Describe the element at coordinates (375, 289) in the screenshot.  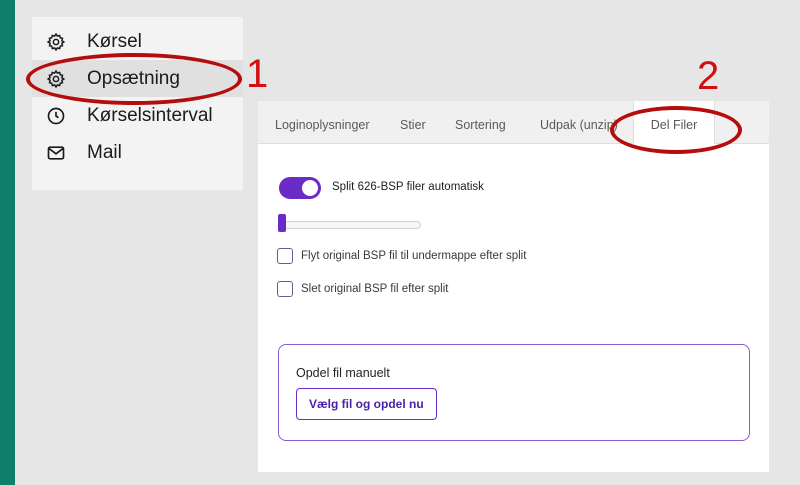
I see `delete-original-label: Slet original BSP fil efter split` at that location.